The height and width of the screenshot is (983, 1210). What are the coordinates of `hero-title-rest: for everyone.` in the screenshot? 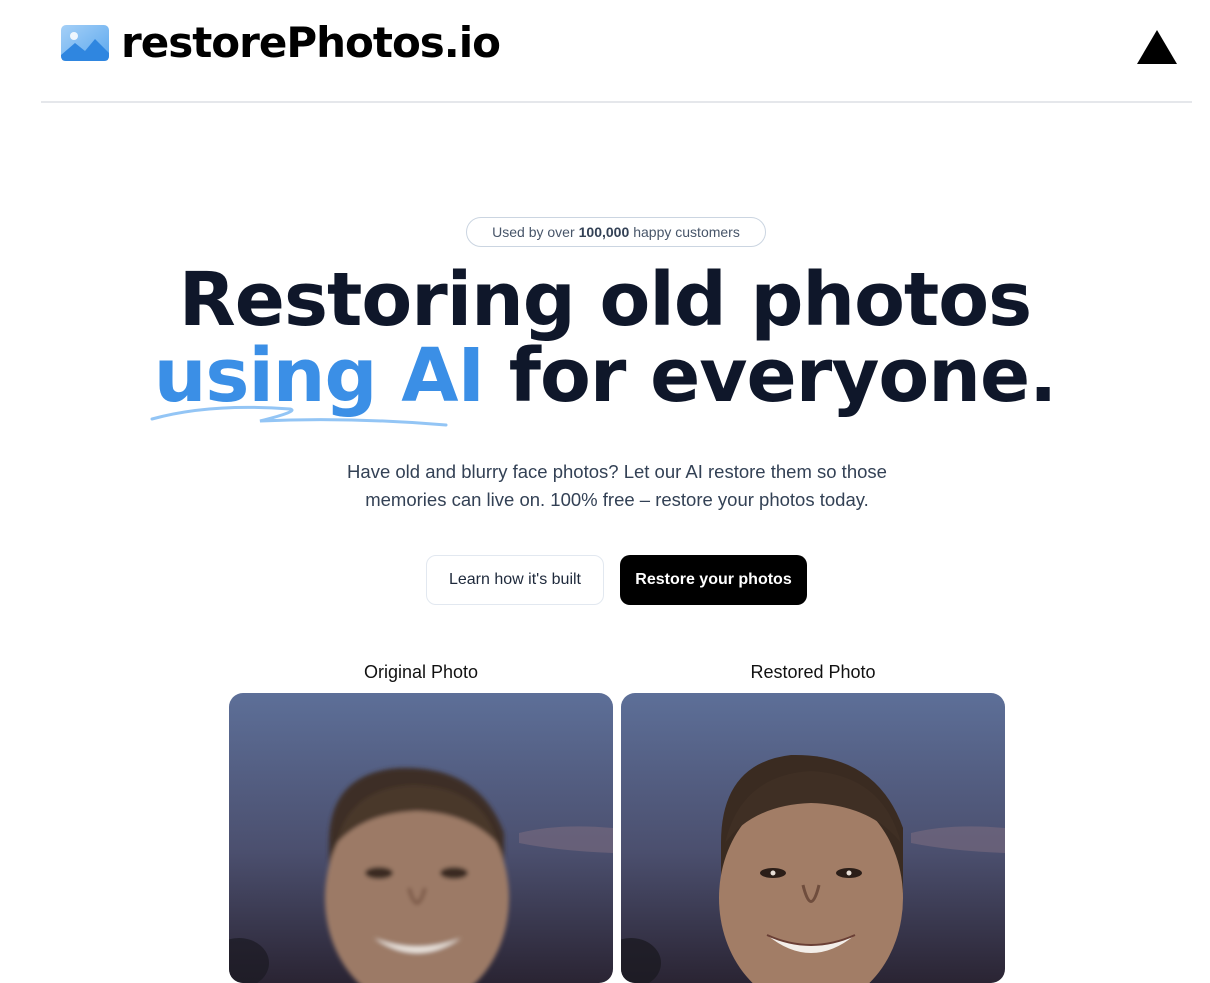 It's located at (782, 376).